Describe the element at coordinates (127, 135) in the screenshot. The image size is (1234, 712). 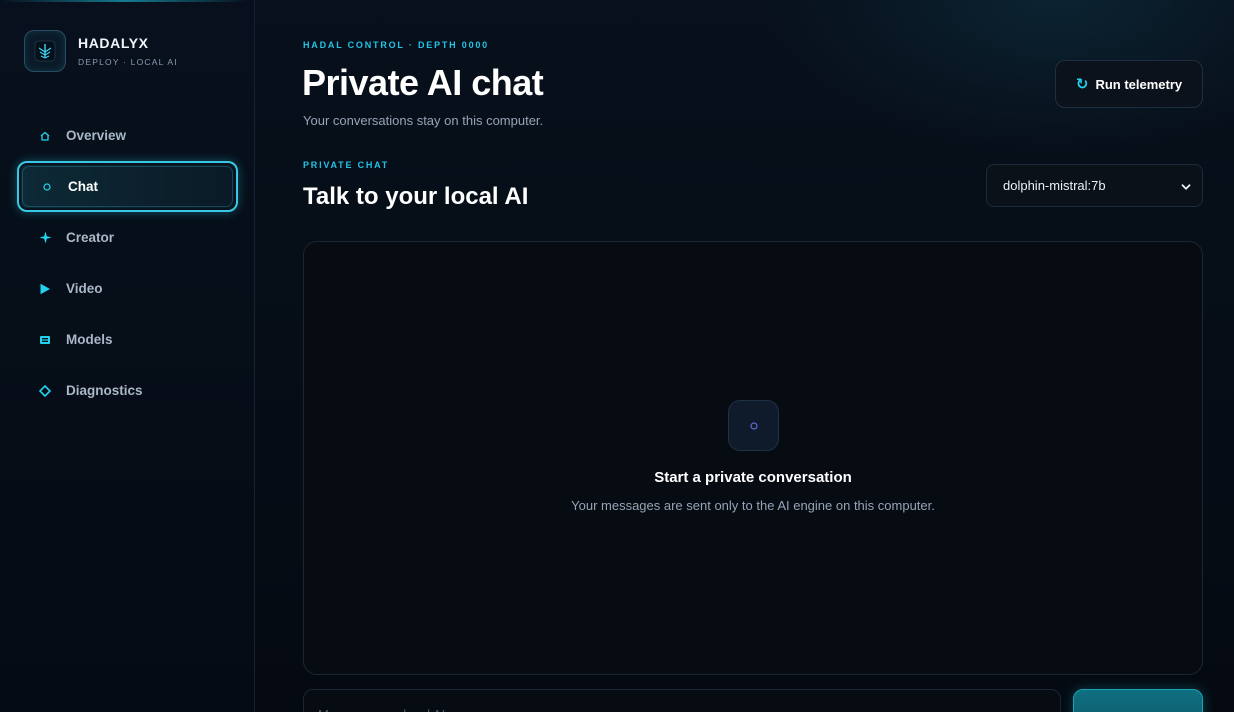
I see `sidebar-item-overview: Overview` at that location.